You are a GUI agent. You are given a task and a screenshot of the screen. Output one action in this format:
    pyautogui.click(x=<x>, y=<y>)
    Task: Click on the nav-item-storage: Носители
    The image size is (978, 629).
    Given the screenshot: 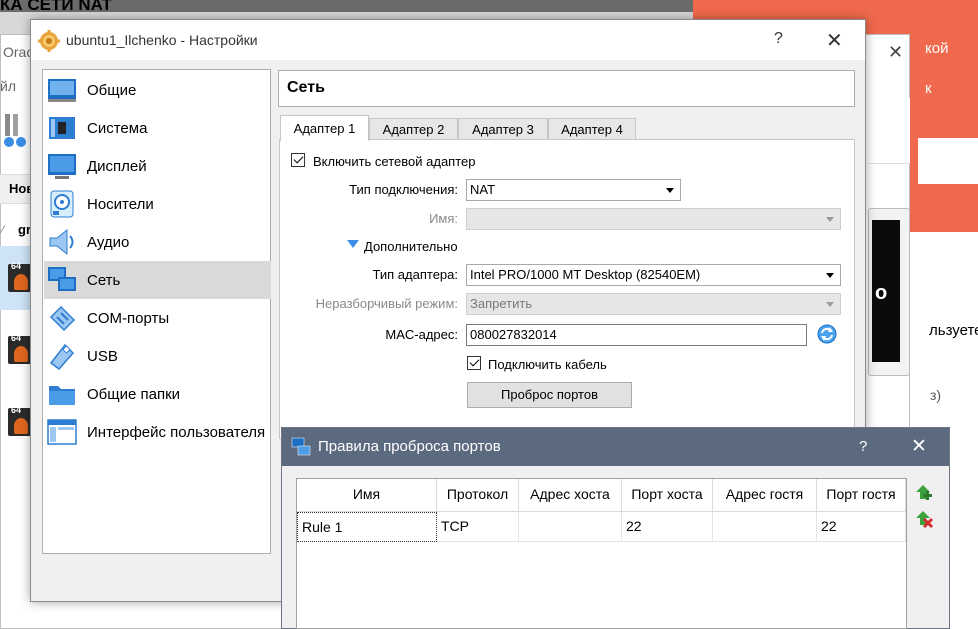 What is the action you would take?
    pyautogui.click(x=157, y=204)
    